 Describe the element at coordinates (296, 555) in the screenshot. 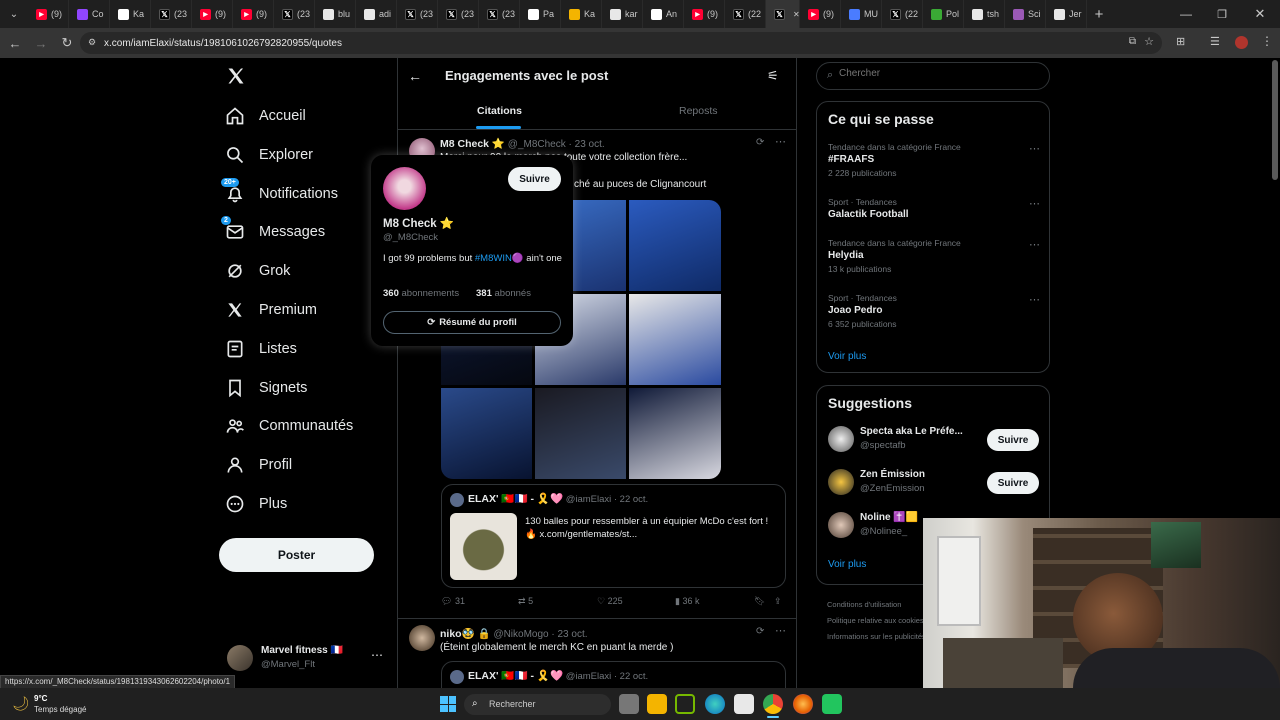

I see `post-button: Poster` at that location.